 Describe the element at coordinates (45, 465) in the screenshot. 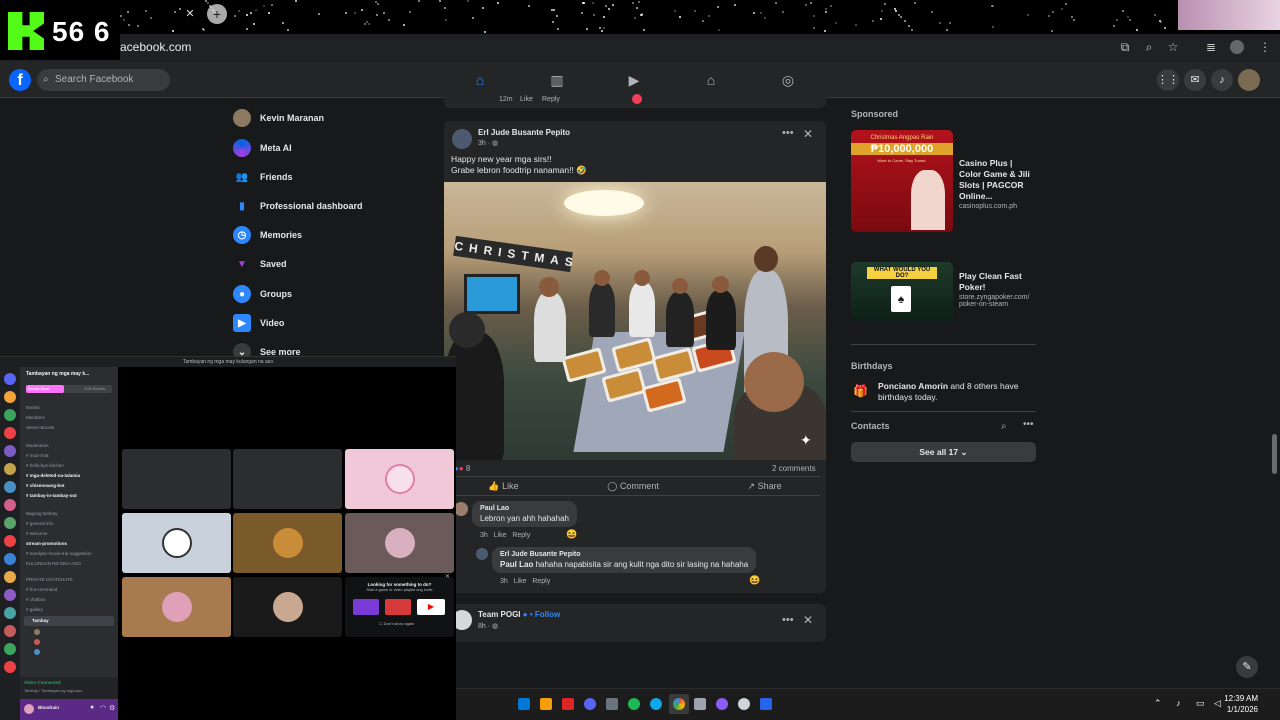

I see `channel-item: # hello-bye-kitchen` at that location.